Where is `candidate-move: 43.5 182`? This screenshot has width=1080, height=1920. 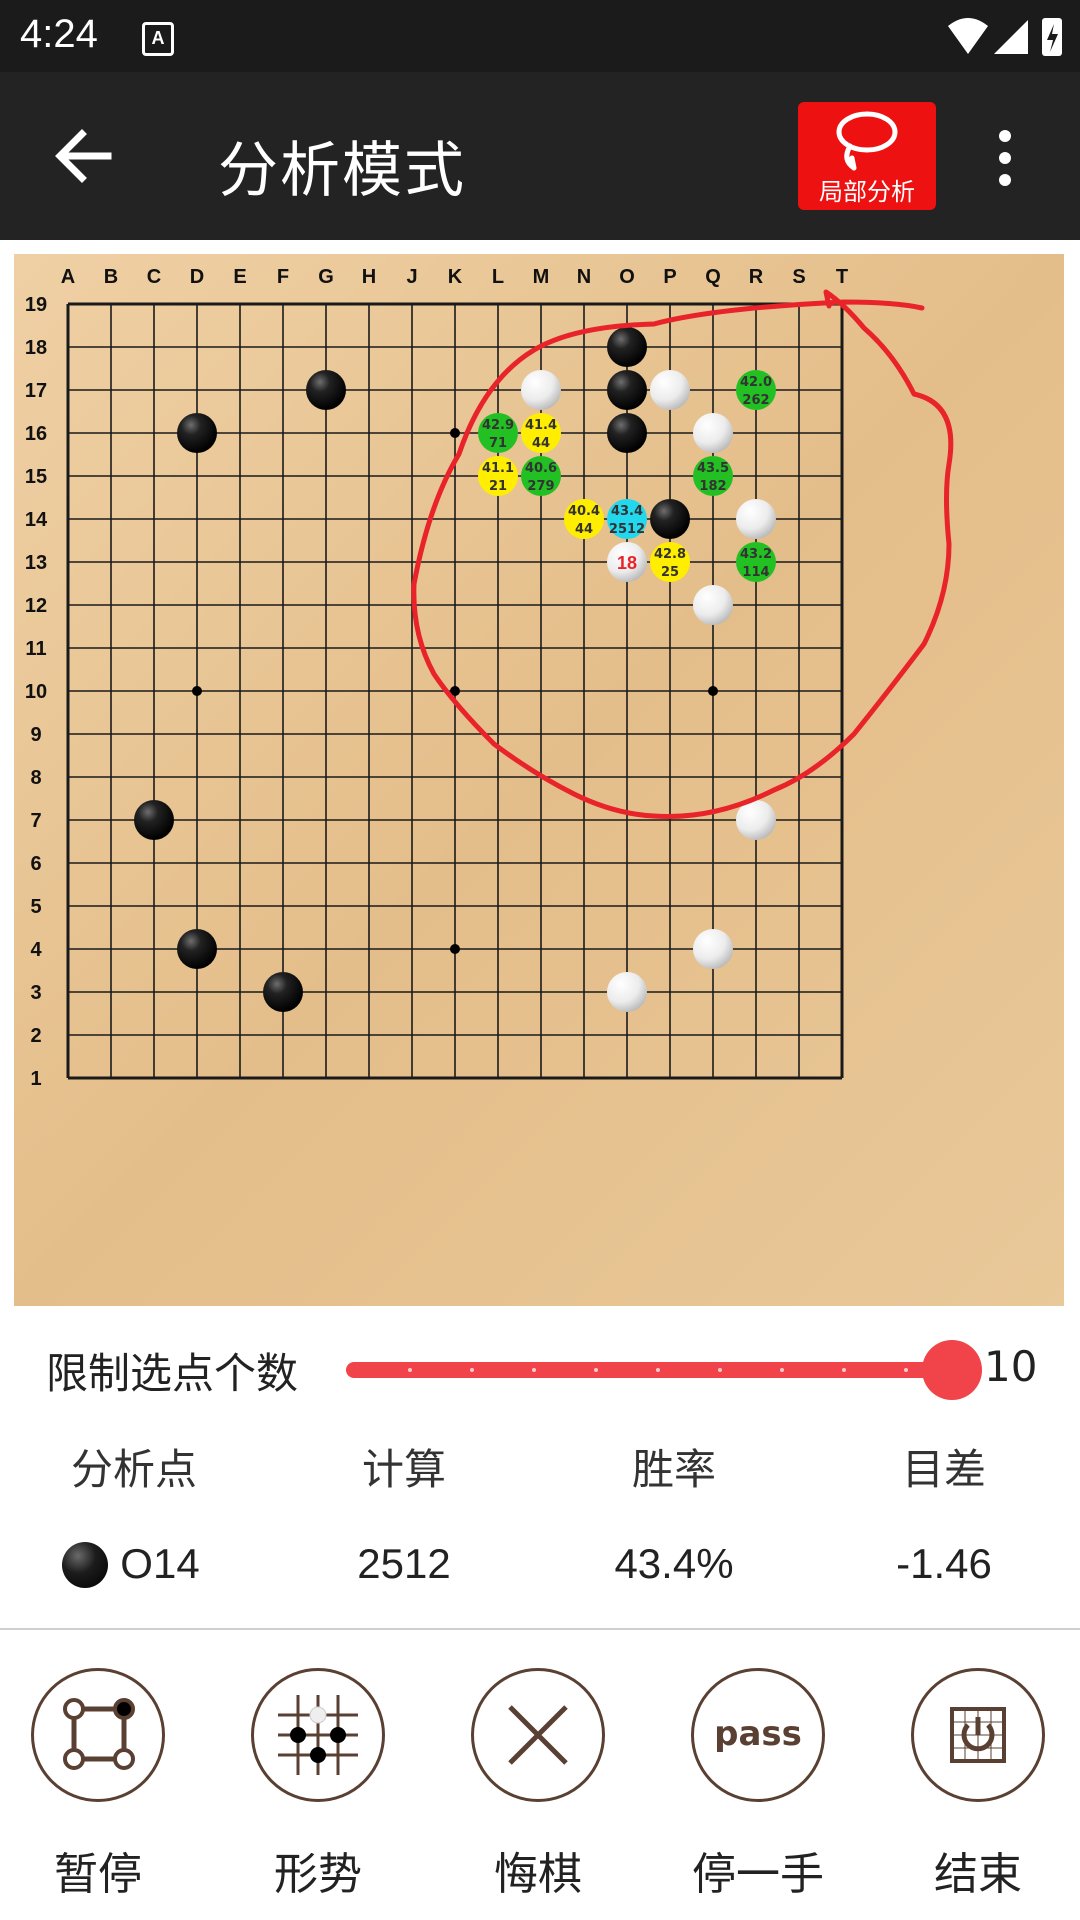
candidate-move: 43.5 182 is located at coordinates (713, 476).